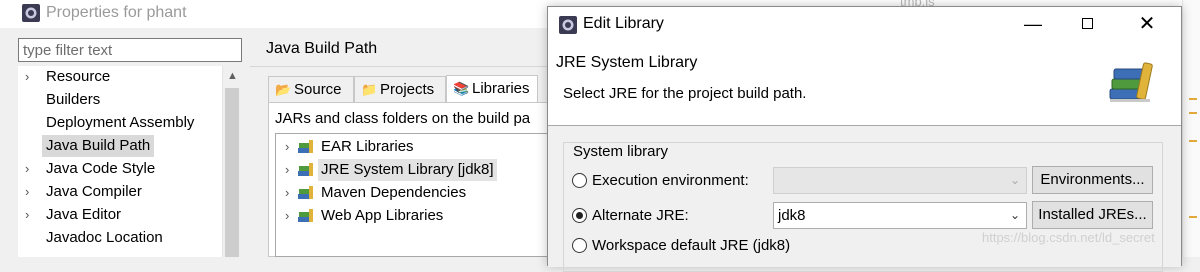  What do you see at coordinates (900, 215) in the screenshot?
I see `alternate-jre-select: jdk8 ⌄` at bounding box center [900, 215].